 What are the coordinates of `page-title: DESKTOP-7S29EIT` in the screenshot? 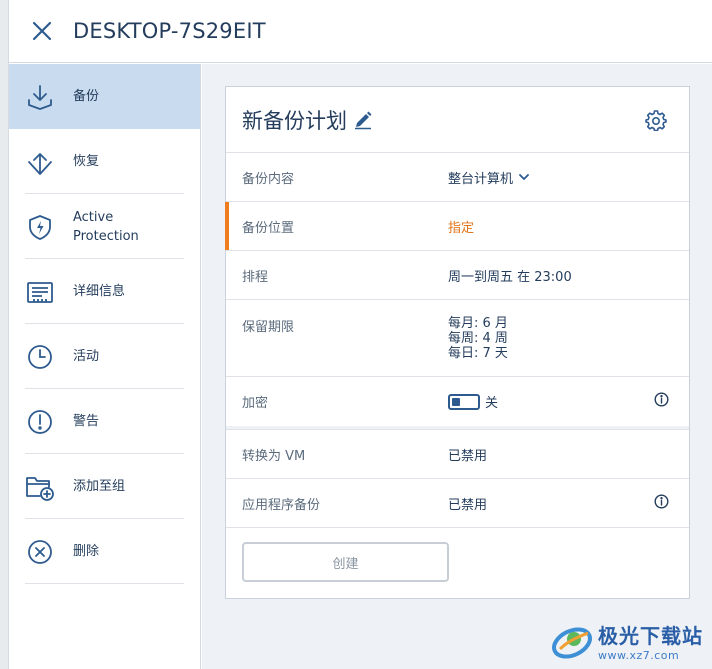 It's located at (169, 31).